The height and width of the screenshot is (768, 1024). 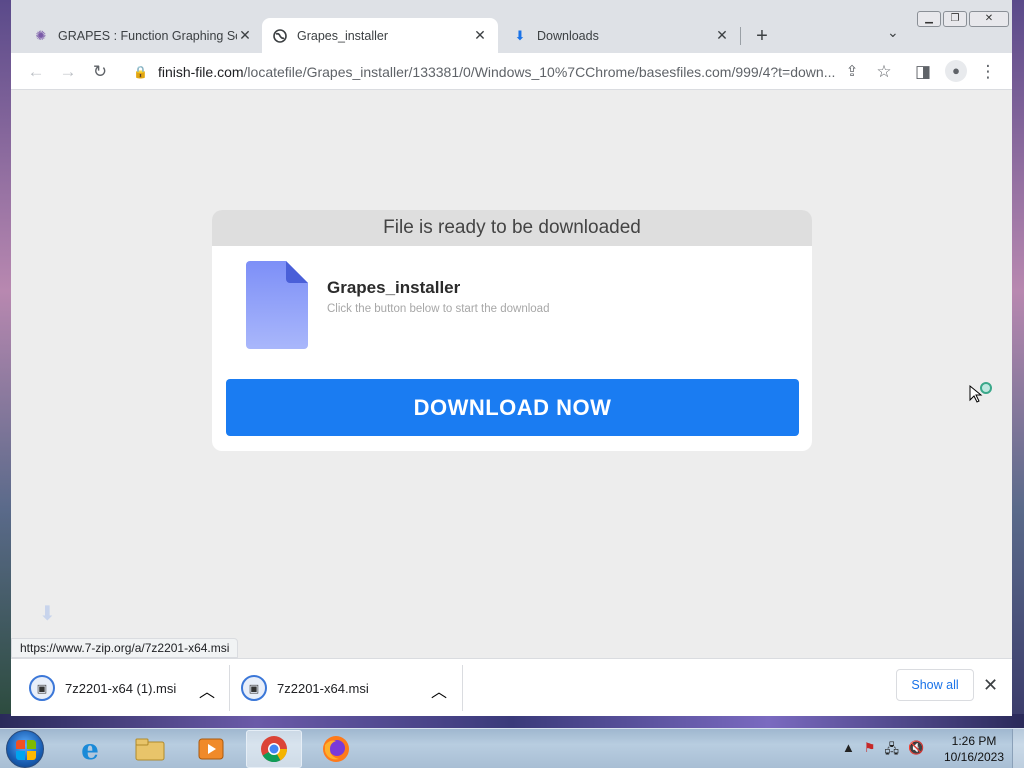 I want to click on minimize-button: ▁, so click(x=929, y=19).